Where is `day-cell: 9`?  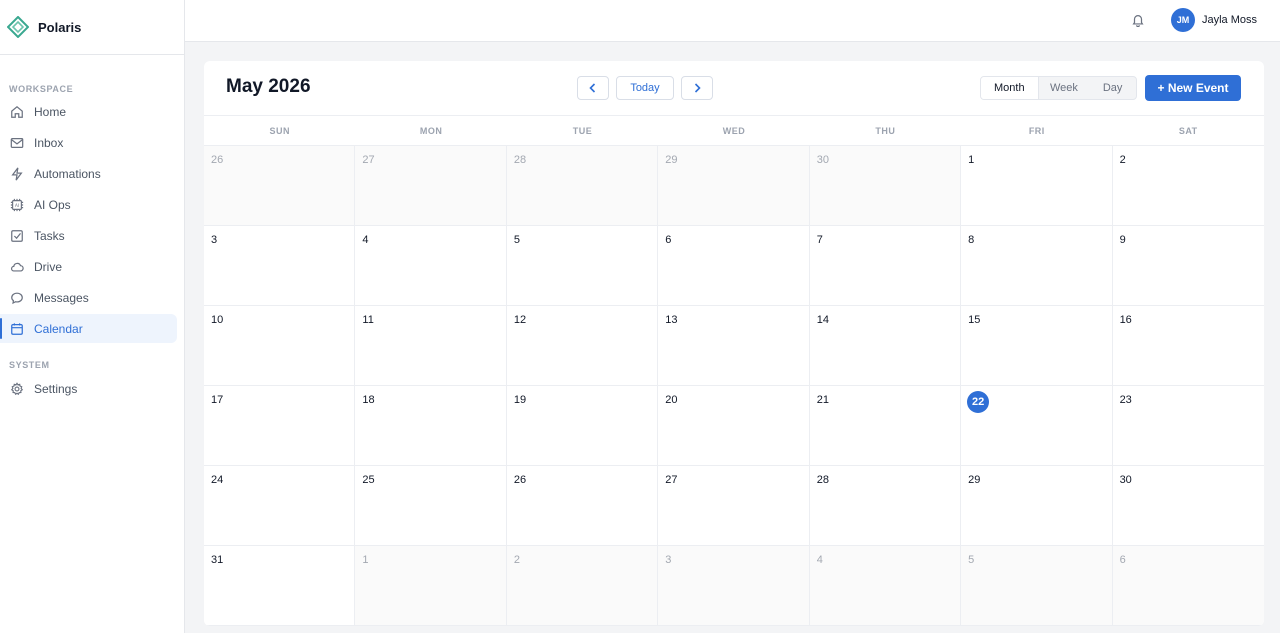 day-cell: 9 is located at coordinates (1188, 266).